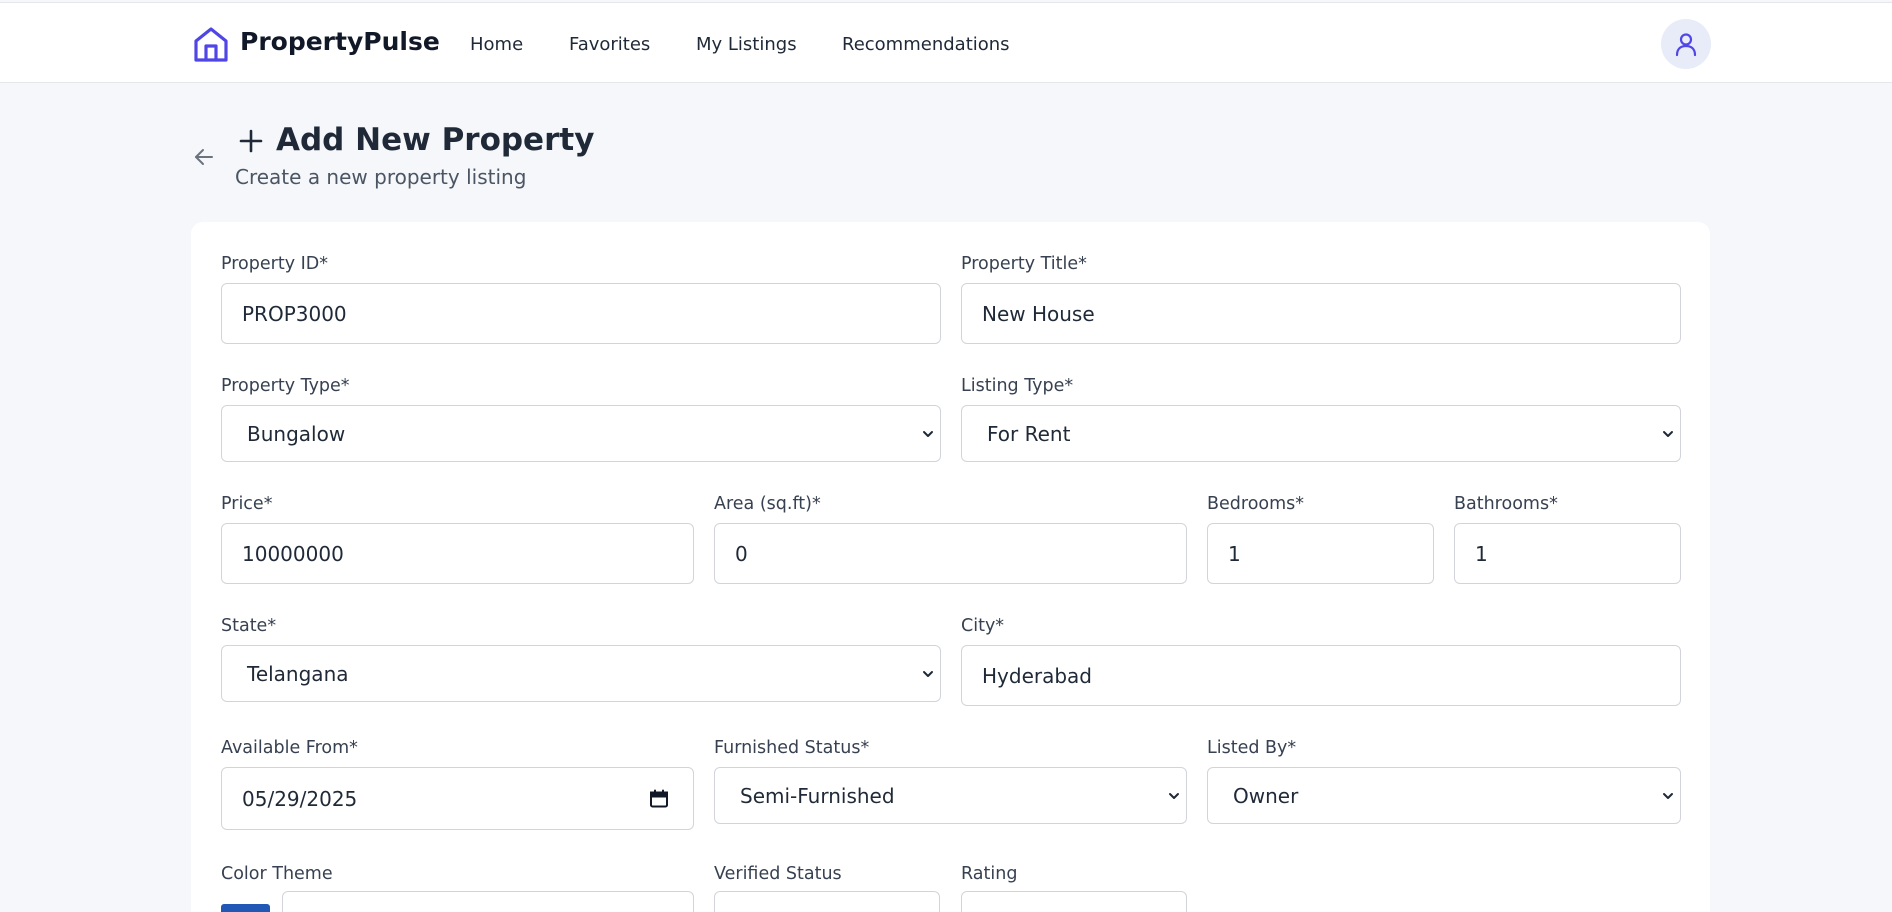 Image resolution: width=1892 pixels, height=912 pixels. What do you see at coordinates (1506, 504) in the screenshot?
I see `bathrooms-label: Bathrooms*` at bounding box center [1506, 504].